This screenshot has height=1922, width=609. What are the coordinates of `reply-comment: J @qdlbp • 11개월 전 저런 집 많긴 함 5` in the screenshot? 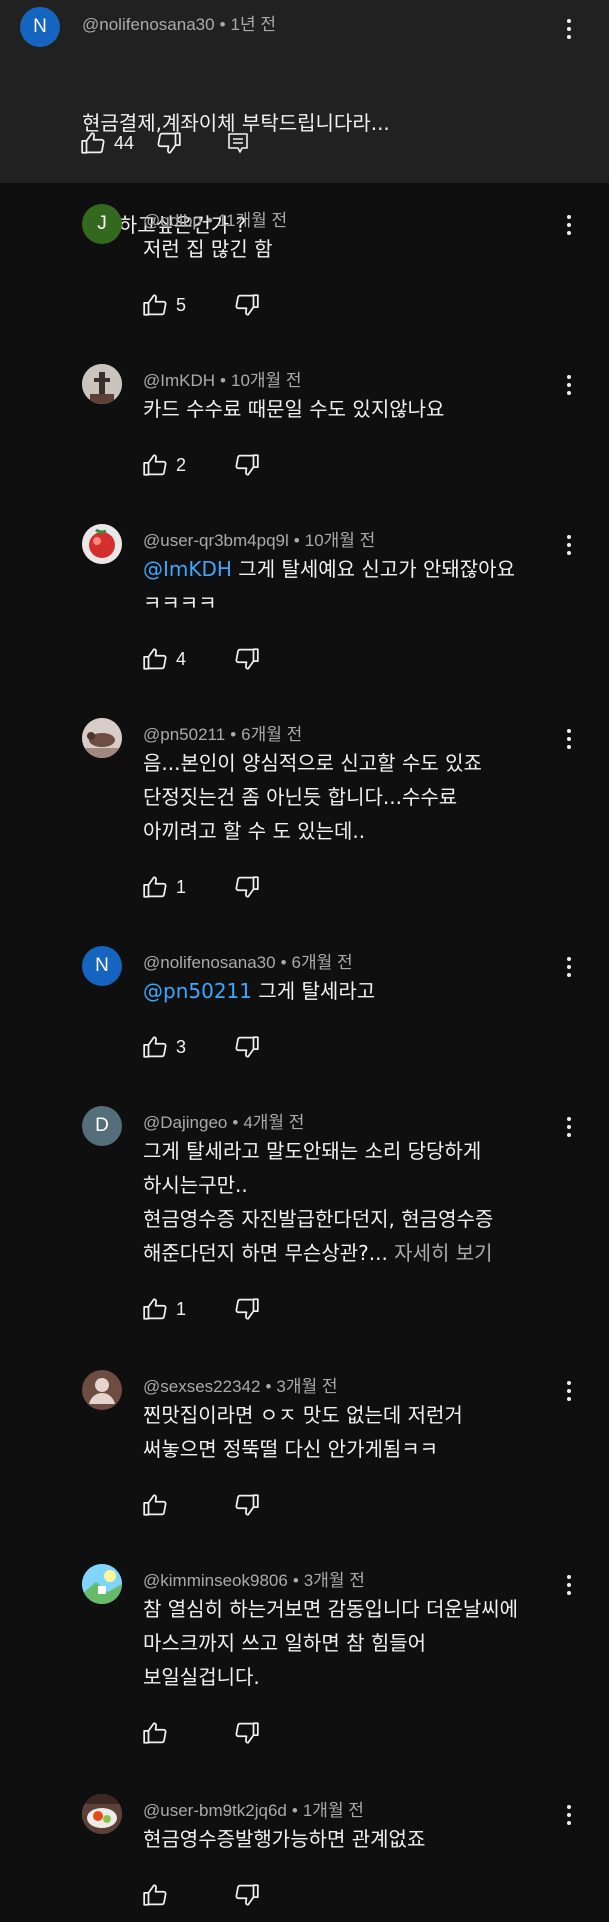 It's located at (304, 266).